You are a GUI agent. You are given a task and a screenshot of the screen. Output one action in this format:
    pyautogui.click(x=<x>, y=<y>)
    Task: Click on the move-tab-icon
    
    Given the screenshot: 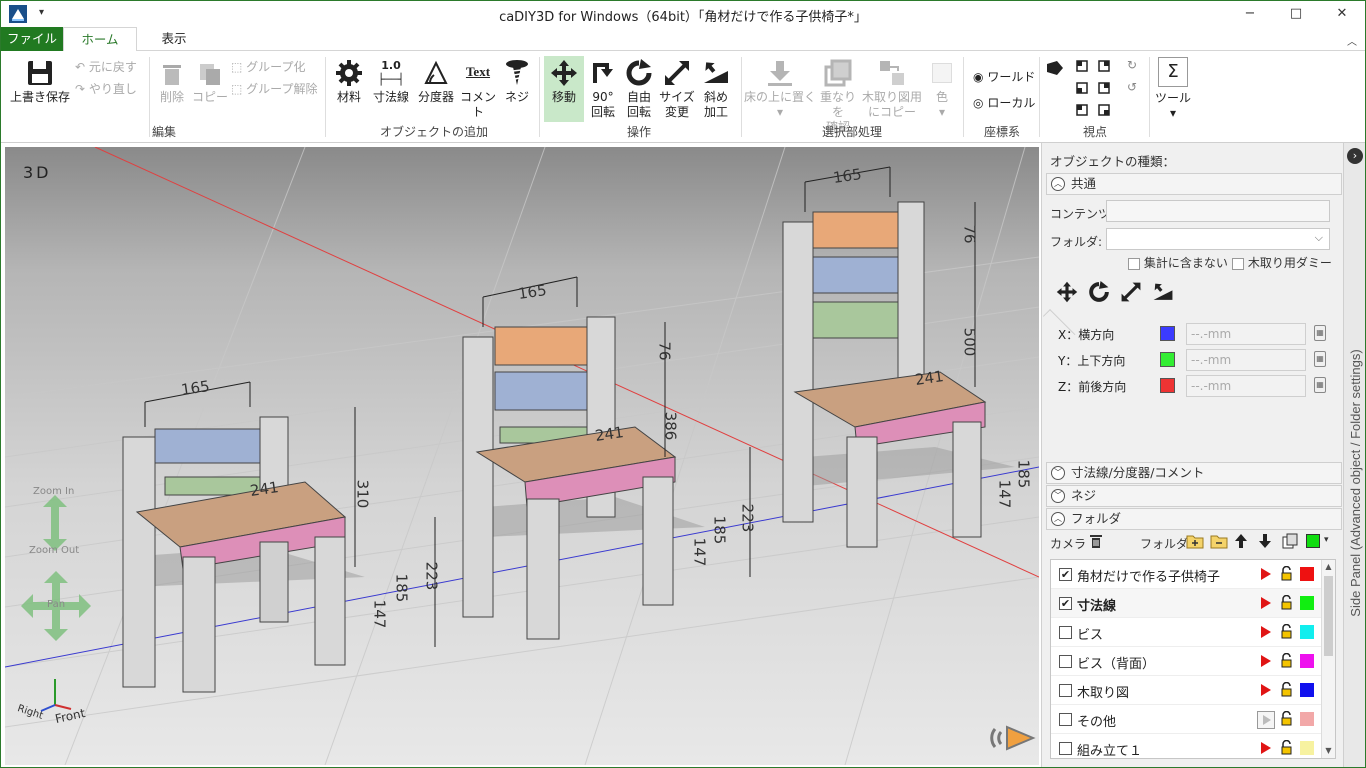 What is the action you would take?
    pyautogui.click(x=1067, y=292)
    